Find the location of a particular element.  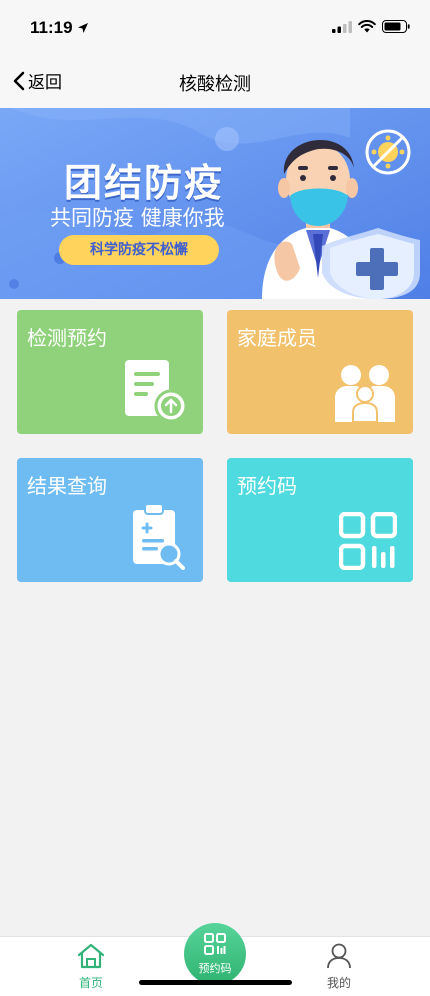

user-icon is located at coordinates (339, 956).